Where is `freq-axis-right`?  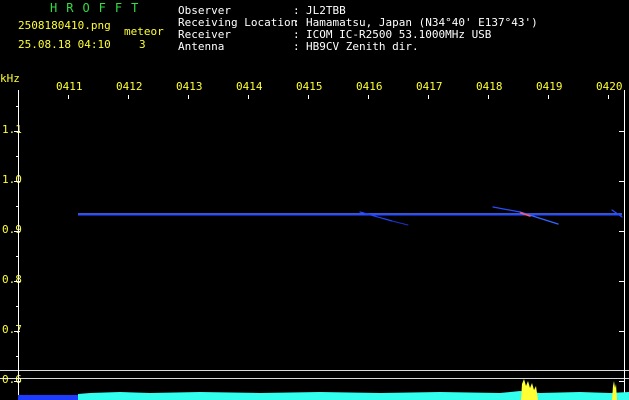 freq-axis-right is located at coordinates (622, 245).